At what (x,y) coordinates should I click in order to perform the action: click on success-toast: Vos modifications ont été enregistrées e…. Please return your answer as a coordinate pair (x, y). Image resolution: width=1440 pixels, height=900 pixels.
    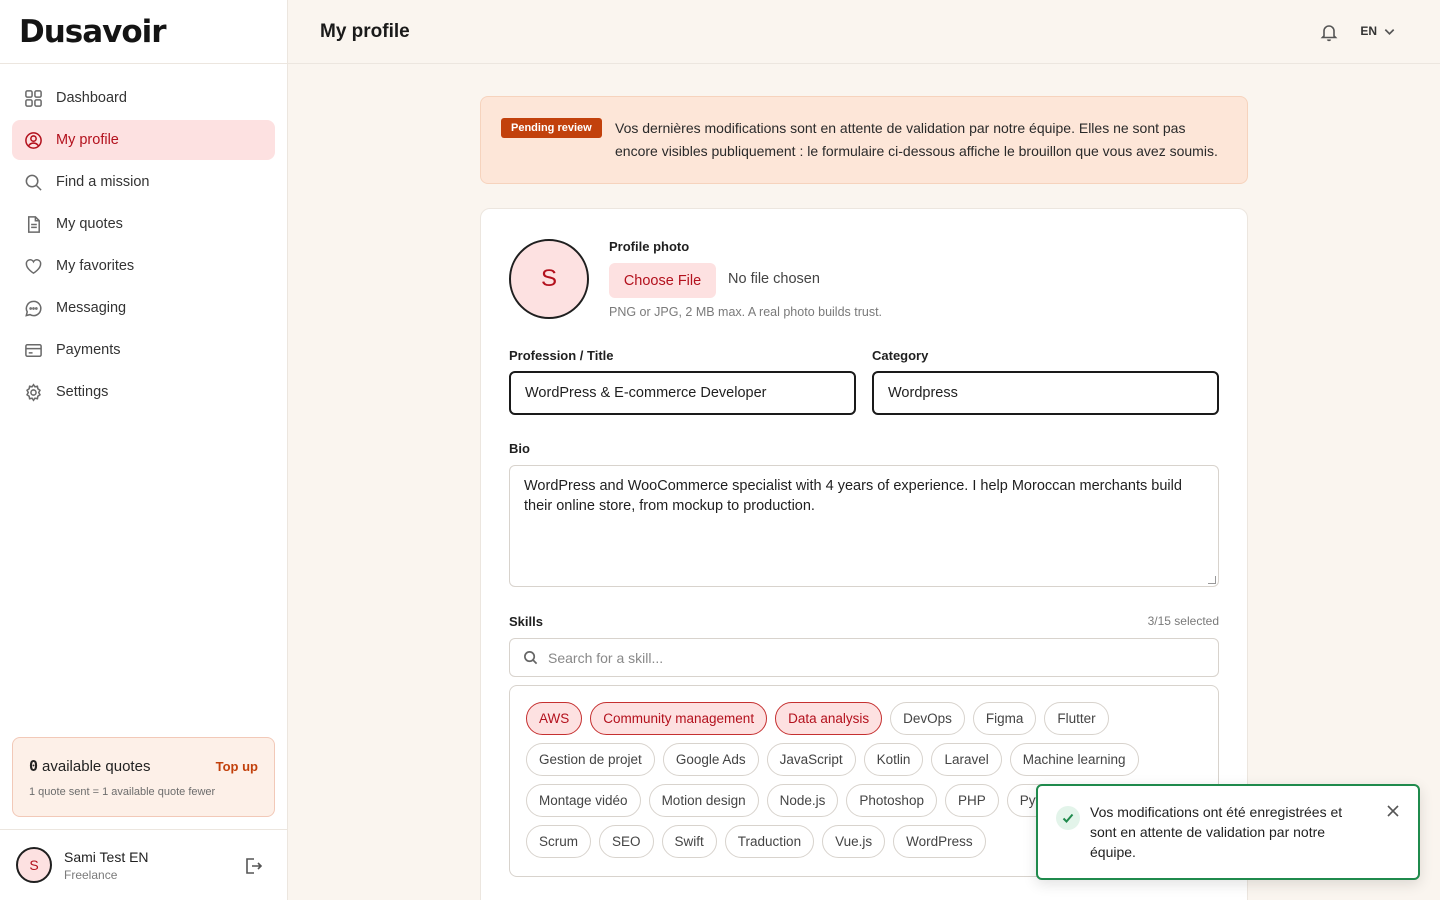
    Looking at the image, I should click on (1228, 832).